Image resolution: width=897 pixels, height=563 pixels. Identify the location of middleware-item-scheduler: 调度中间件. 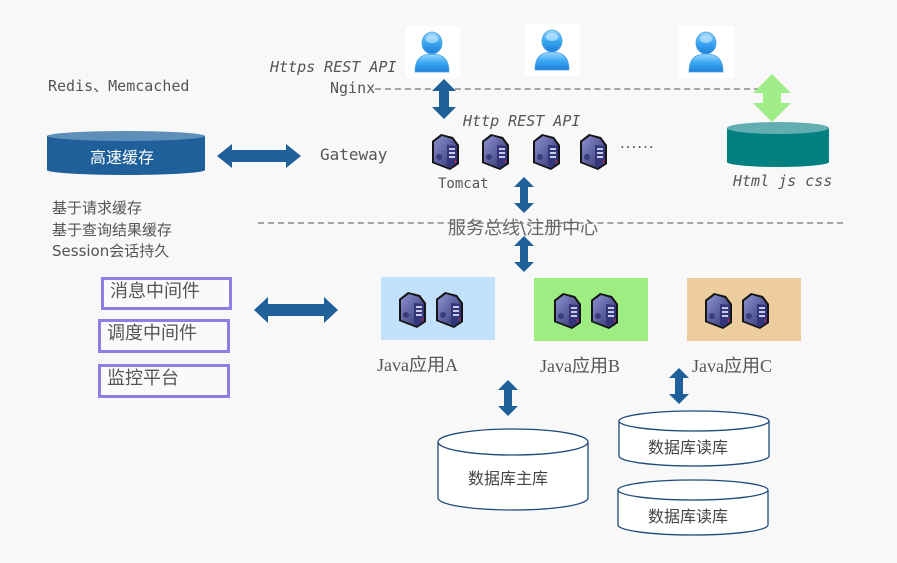
(164, 336).